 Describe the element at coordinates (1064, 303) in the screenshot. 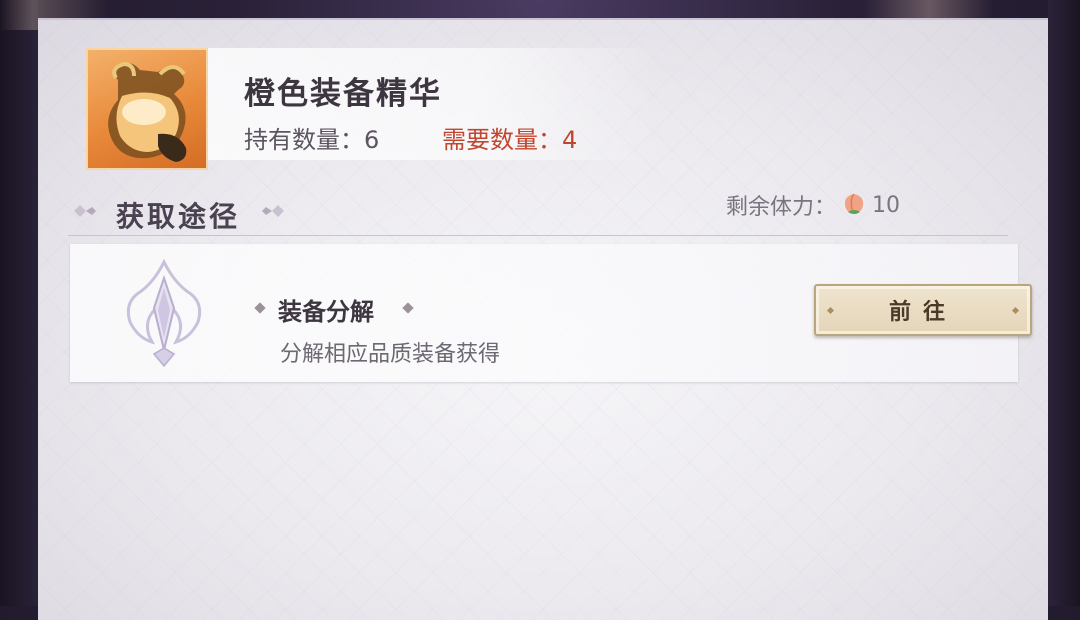

I see `right-frame` at that location.